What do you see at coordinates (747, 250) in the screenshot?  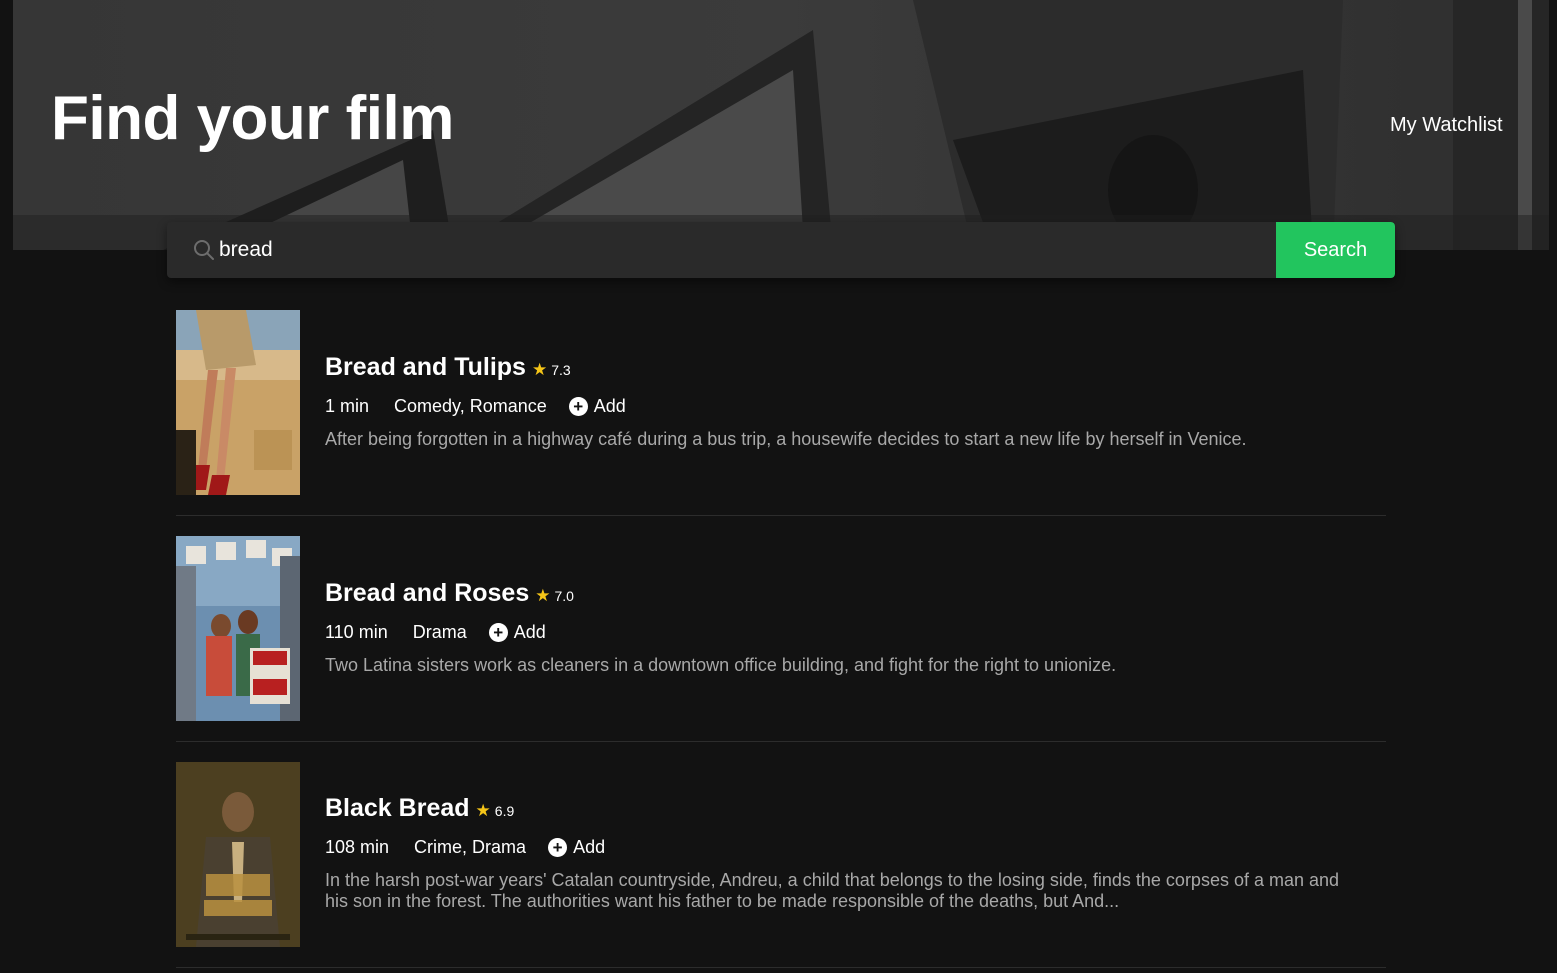 I see `search-input` at bounding box center [747, 250].